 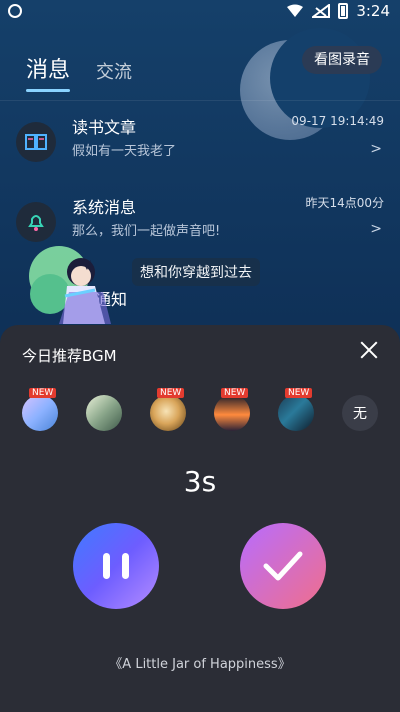 What do you see at coordinates (200, 142) in the screenshot?
I see `list-item-reading: 读书文章 假如有一天我老了 09-17 19:14:49 >` at bounding box center [200, 142].